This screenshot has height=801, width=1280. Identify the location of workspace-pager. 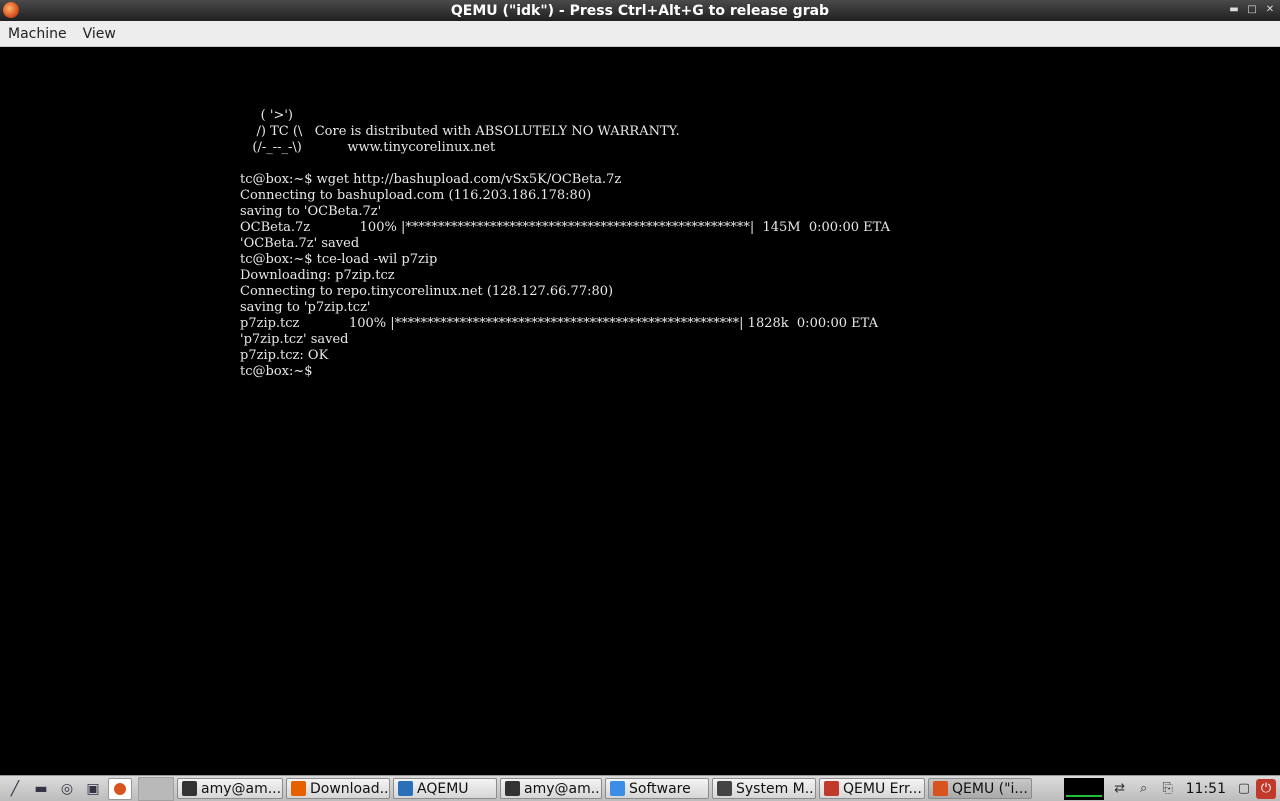
(156, 788).